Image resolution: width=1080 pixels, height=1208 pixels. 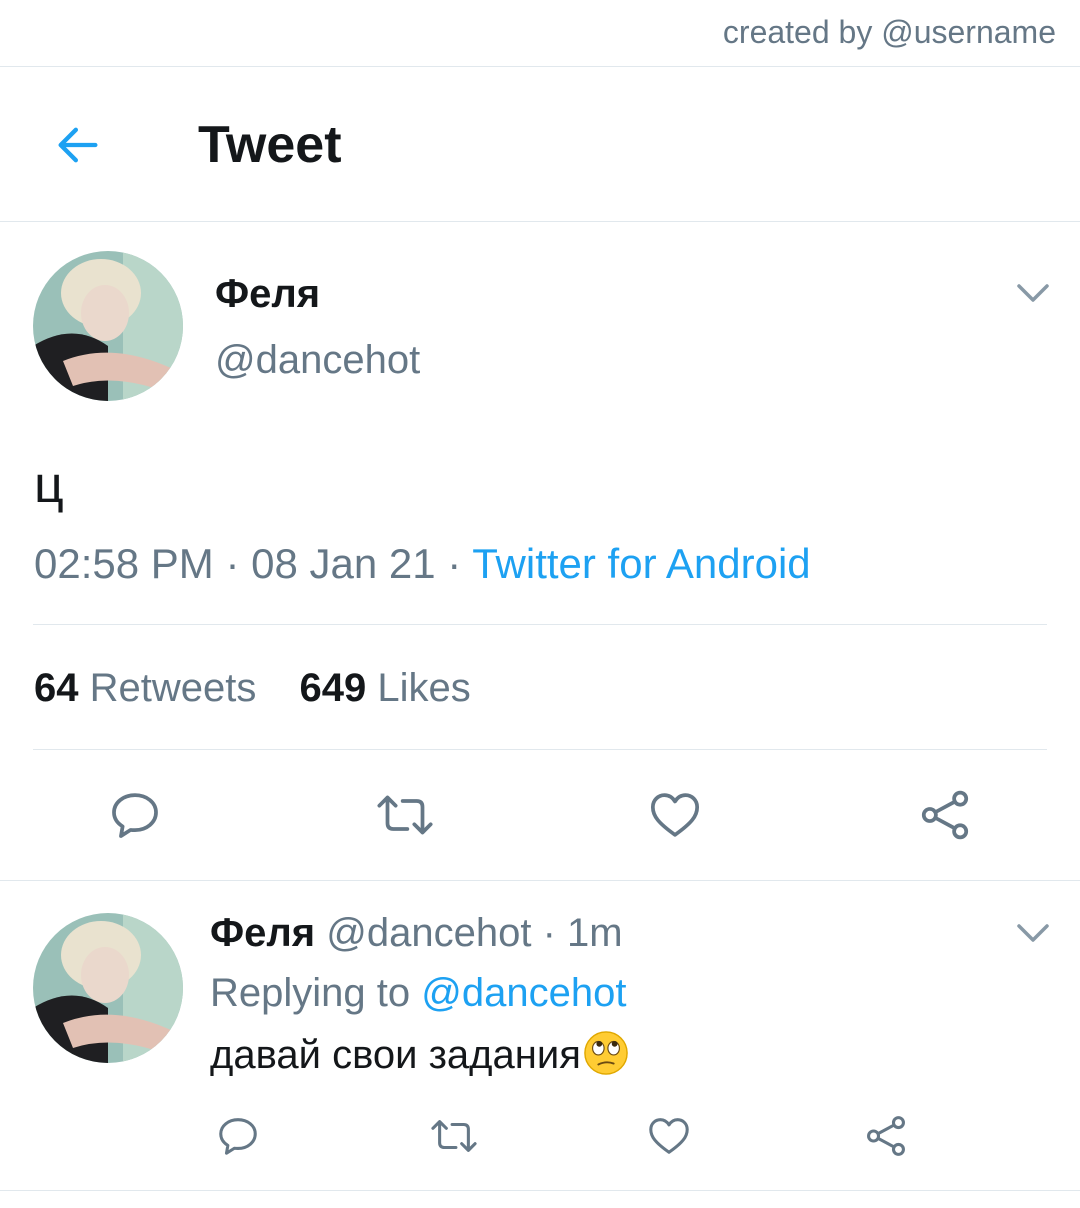 I want to click on replying-to-prefix: Replying to, so click(x=310, y=993).